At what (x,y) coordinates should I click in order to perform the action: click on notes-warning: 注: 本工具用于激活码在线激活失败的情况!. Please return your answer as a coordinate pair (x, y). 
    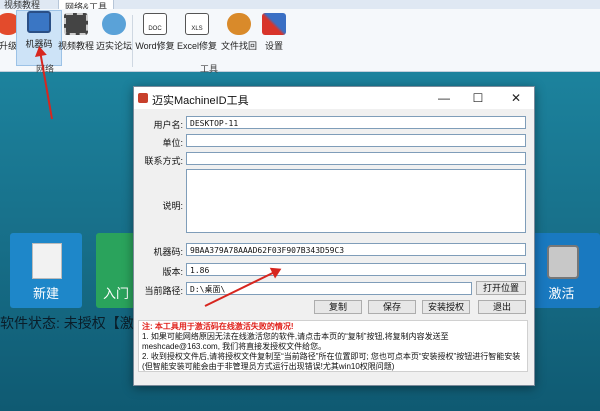
    Looking at the image, I should click on (218, 326).